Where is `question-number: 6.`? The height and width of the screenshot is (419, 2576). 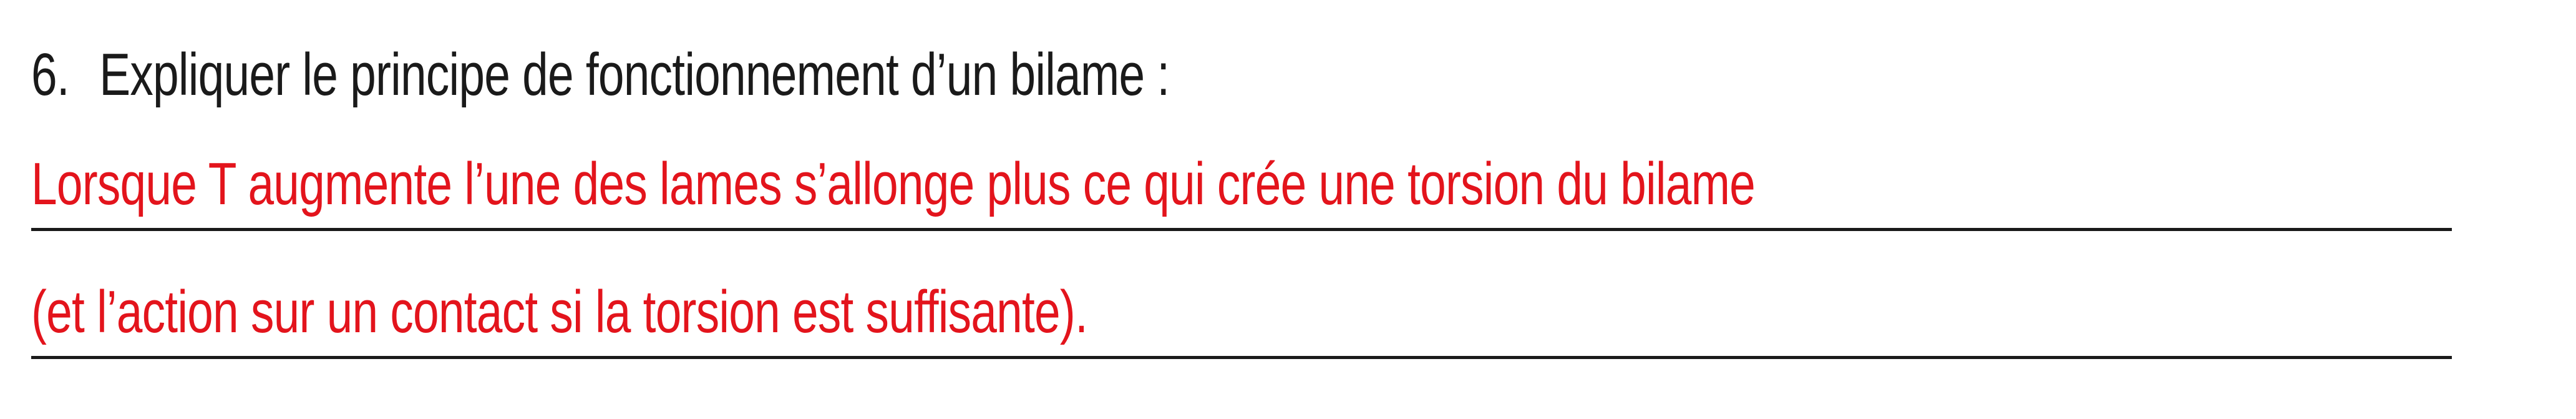
question-number: 6. is located at coordinates (50, 74).